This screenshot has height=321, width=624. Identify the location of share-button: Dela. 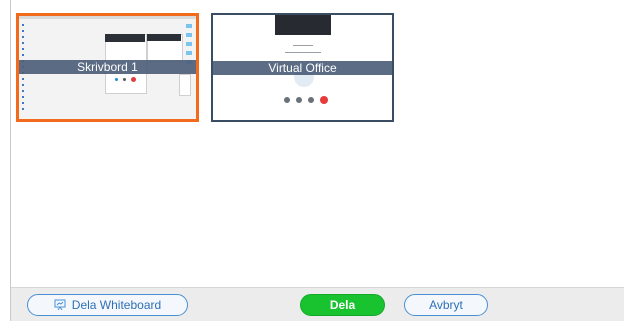
(342, 305).